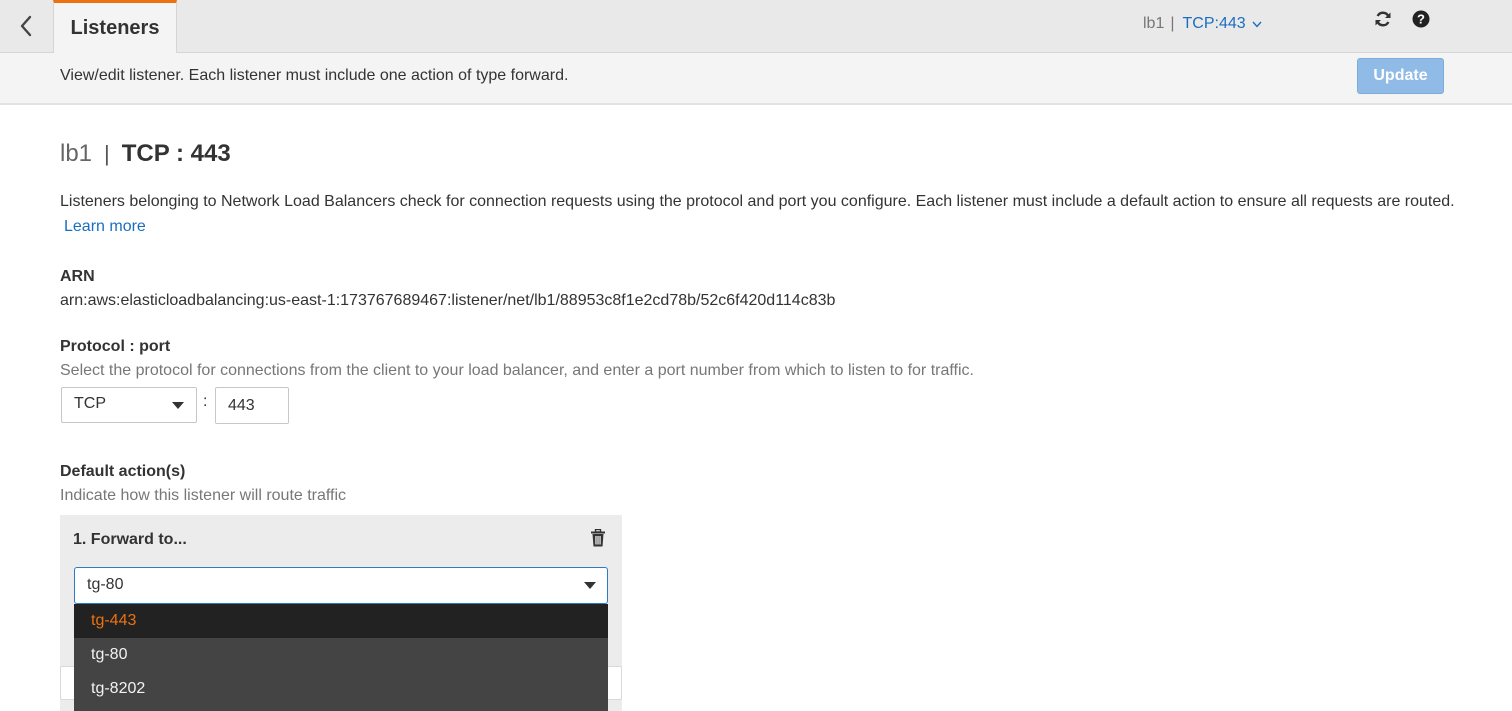 The width and height of the screenshot is (1512, 711). I want to click on listener-switcher: TCP:443, so click(1222, 24).